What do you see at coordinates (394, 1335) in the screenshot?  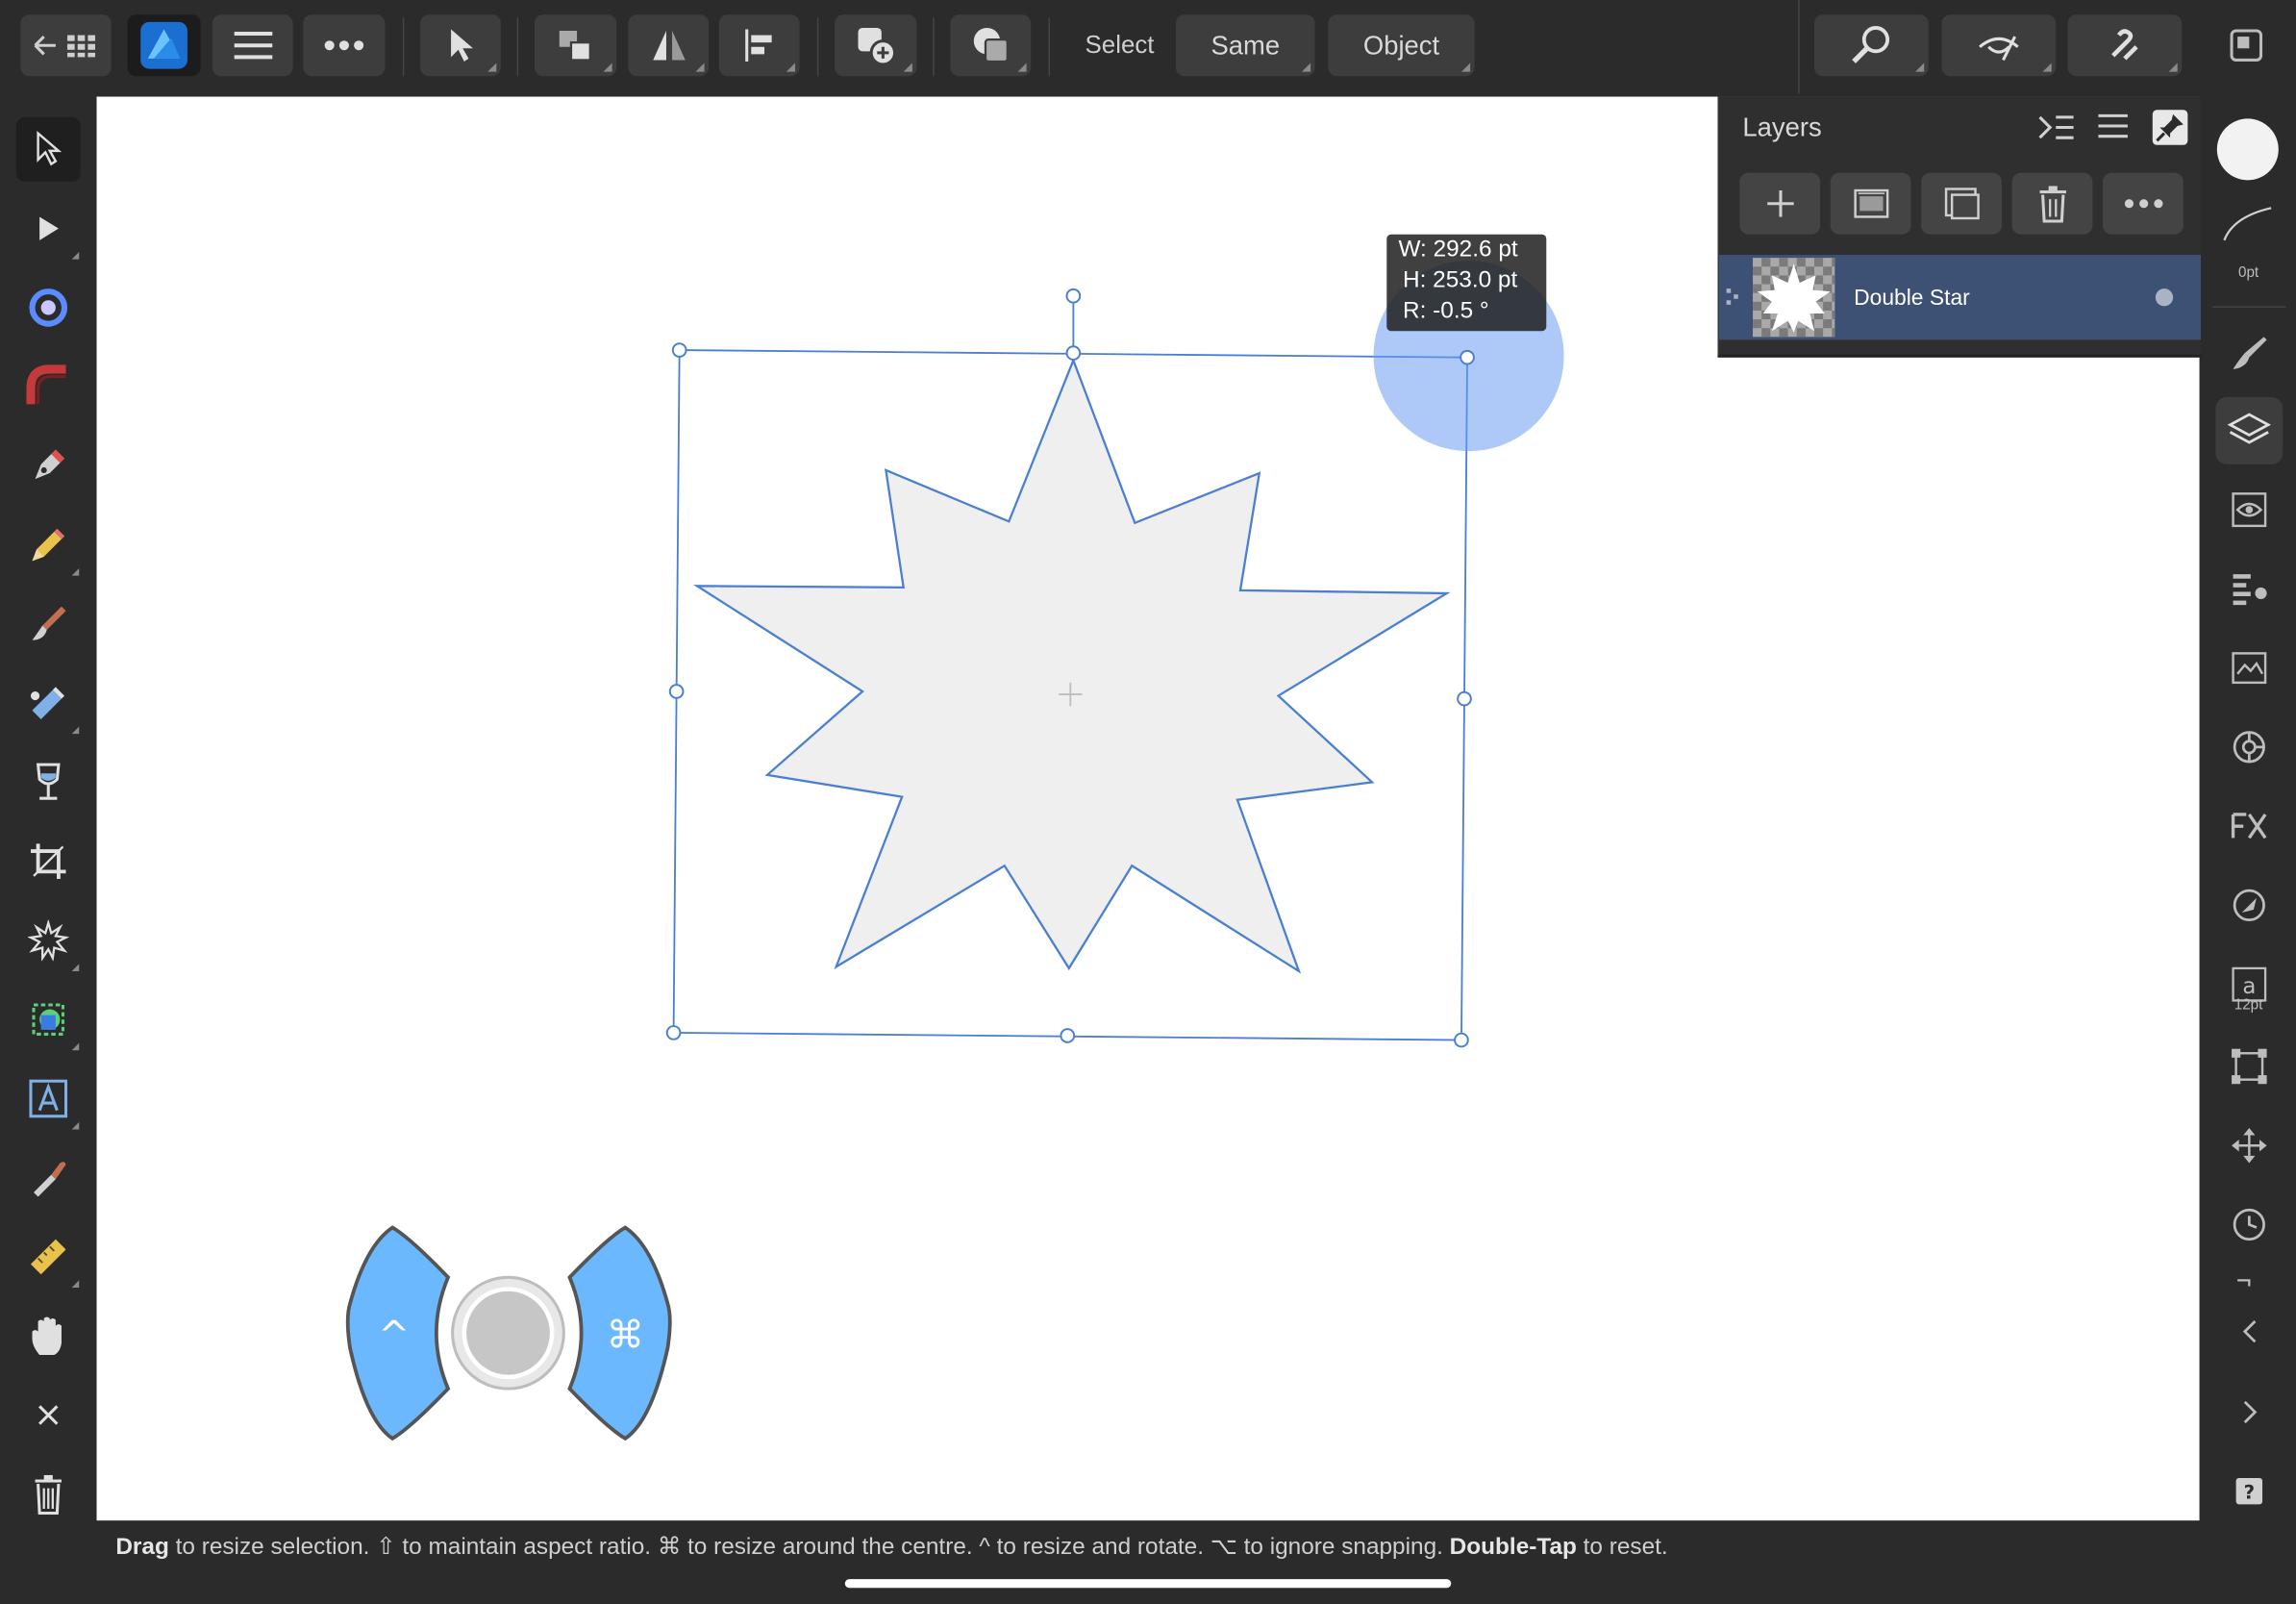 I see `ctrl-symbol: ^` at bounding box center [394, 1335].